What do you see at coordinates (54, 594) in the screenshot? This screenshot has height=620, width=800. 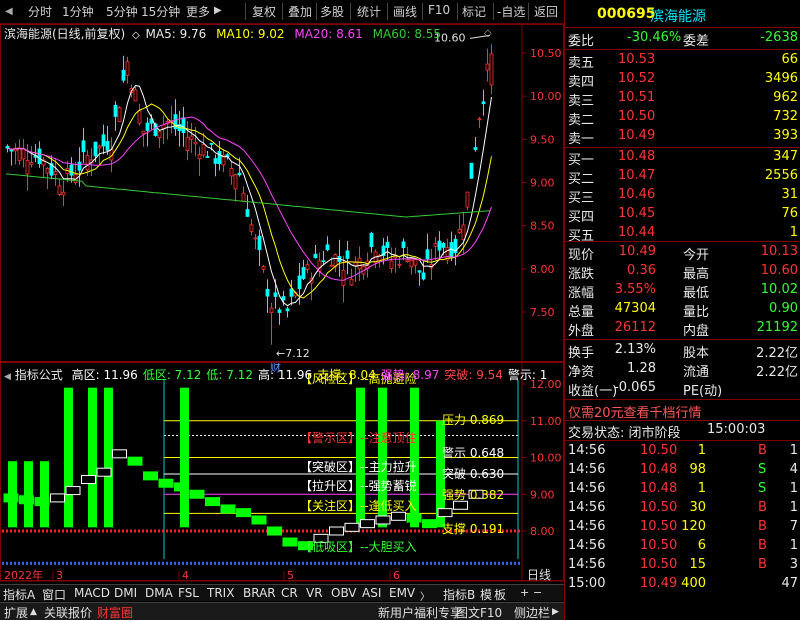 I see `tab-window: 窗口` at bounding box center [54, 594].